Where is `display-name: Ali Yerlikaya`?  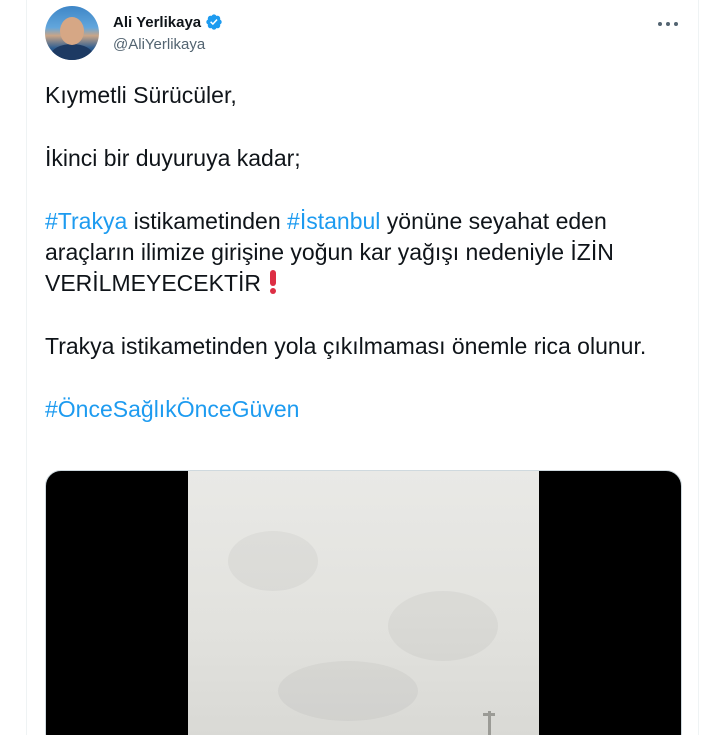 display-name: Ali Yerlikaya is located at coordinates (157, 22).